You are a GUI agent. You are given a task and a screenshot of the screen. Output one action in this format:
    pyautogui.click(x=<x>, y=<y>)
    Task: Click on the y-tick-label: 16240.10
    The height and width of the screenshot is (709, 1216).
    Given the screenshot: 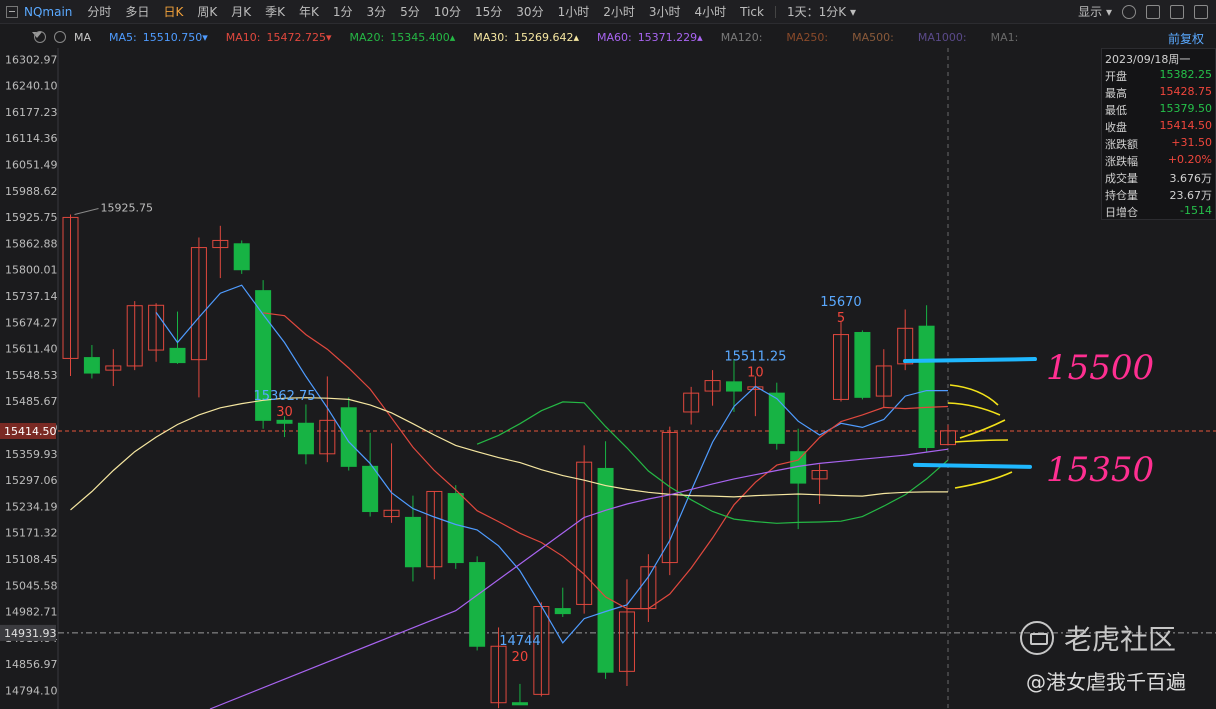 What is the action you would take?
    pyautogui.click(x=31, y=86)
    